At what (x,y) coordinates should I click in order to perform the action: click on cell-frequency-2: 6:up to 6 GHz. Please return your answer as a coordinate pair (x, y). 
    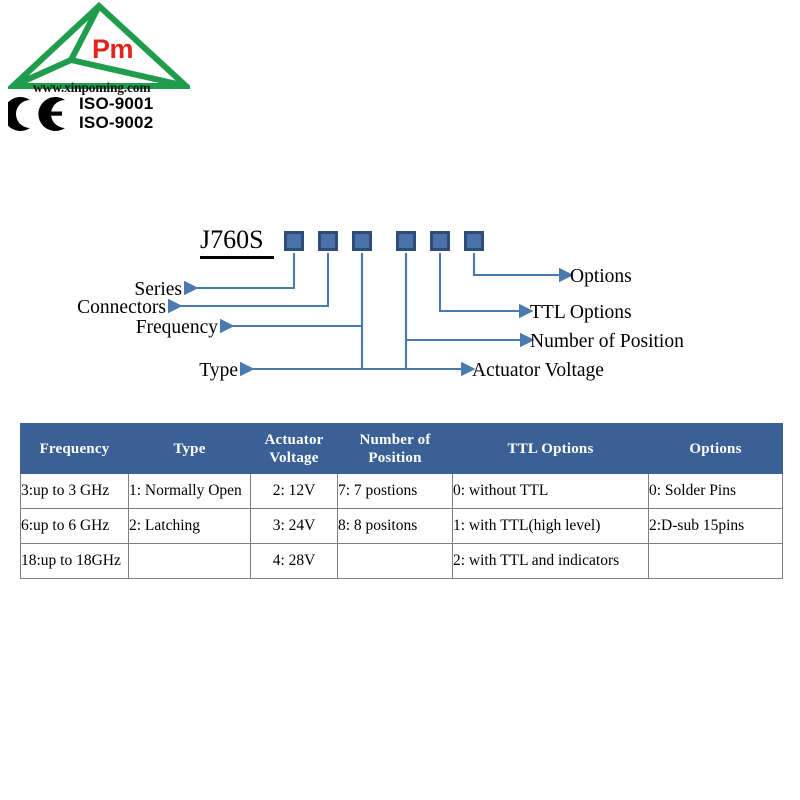
    Looking at the image, I should click on (74, 526).